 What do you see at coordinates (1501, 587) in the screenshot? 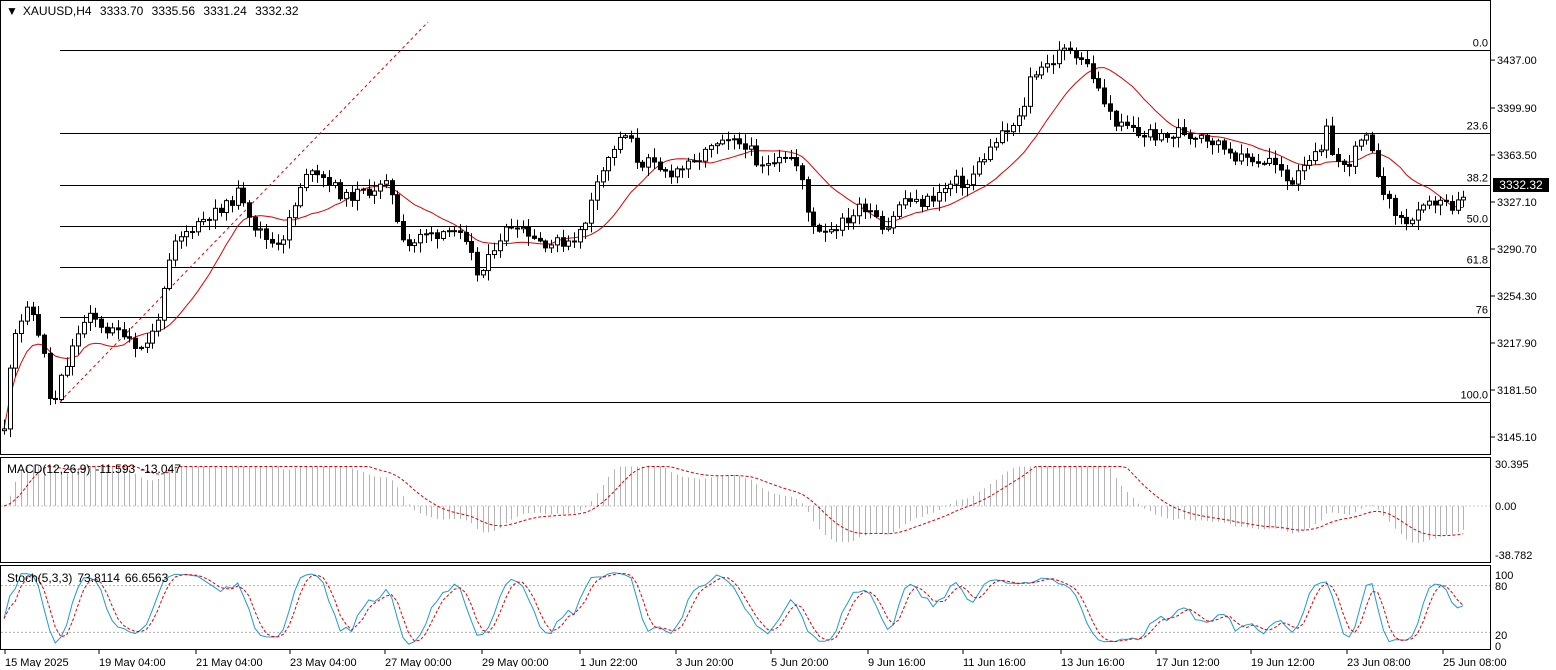
I see `stoch-axis-label: 80` at bounding box center [1501, 587].